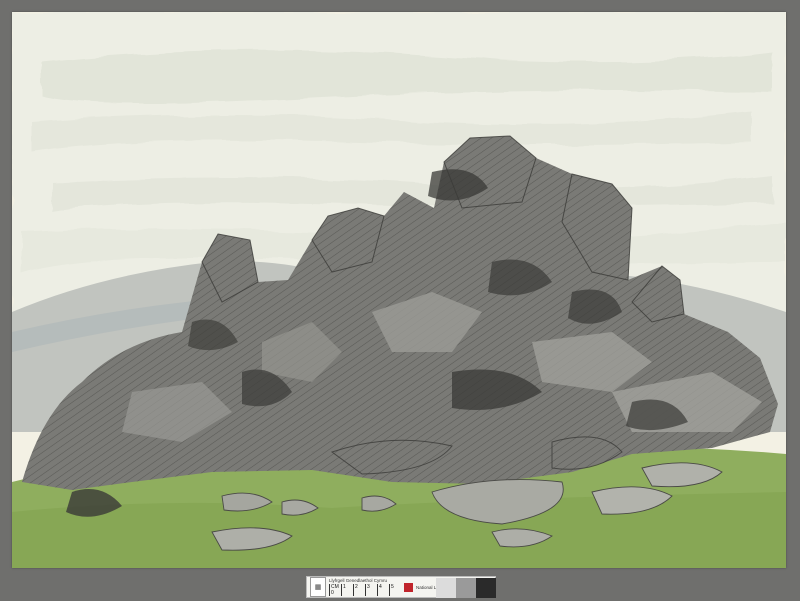 This screenshot has width=800, height=601. What do you see at coordinates (318, 587) in the screenshot?
I see `library-logo-icon: ▦` at bounding box center [318, 587].